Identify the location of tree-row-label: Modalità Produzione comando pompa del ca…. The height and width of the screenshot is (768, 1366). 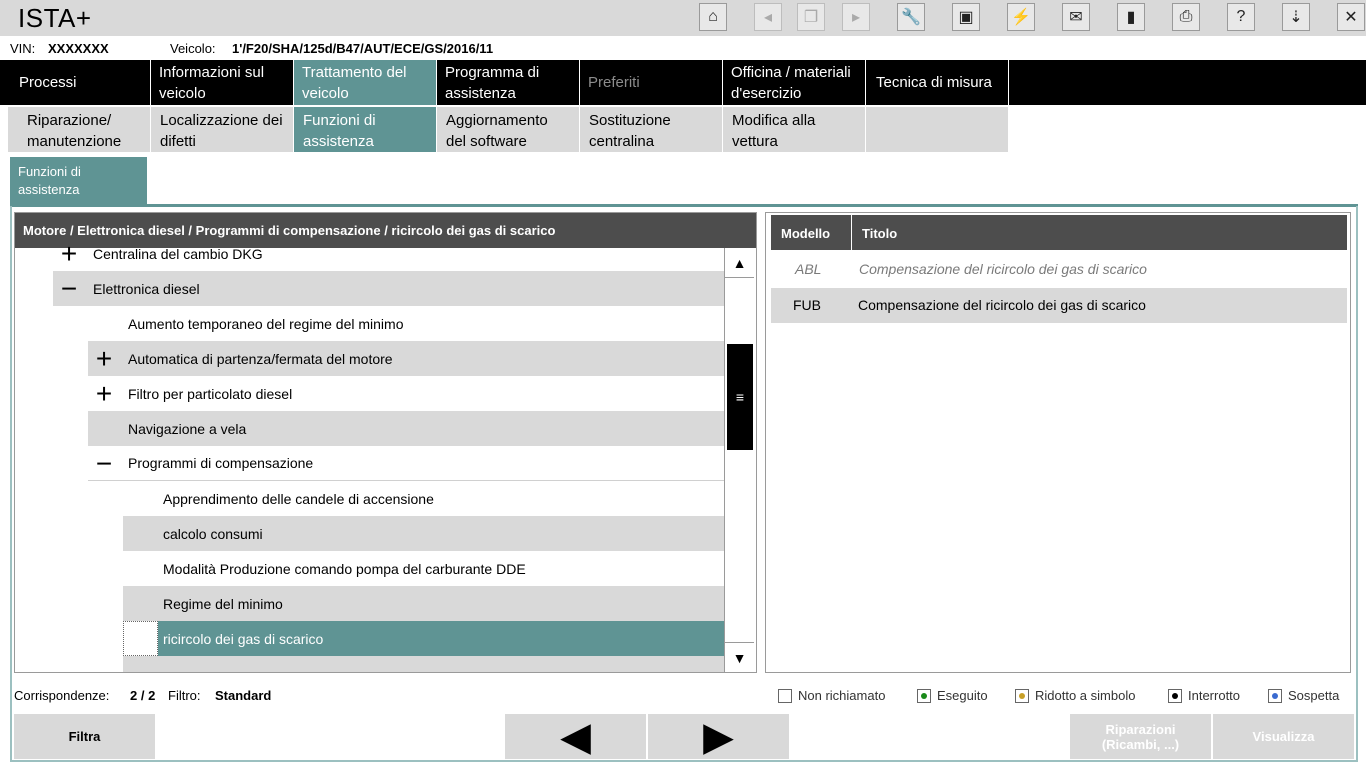
(344, 568).